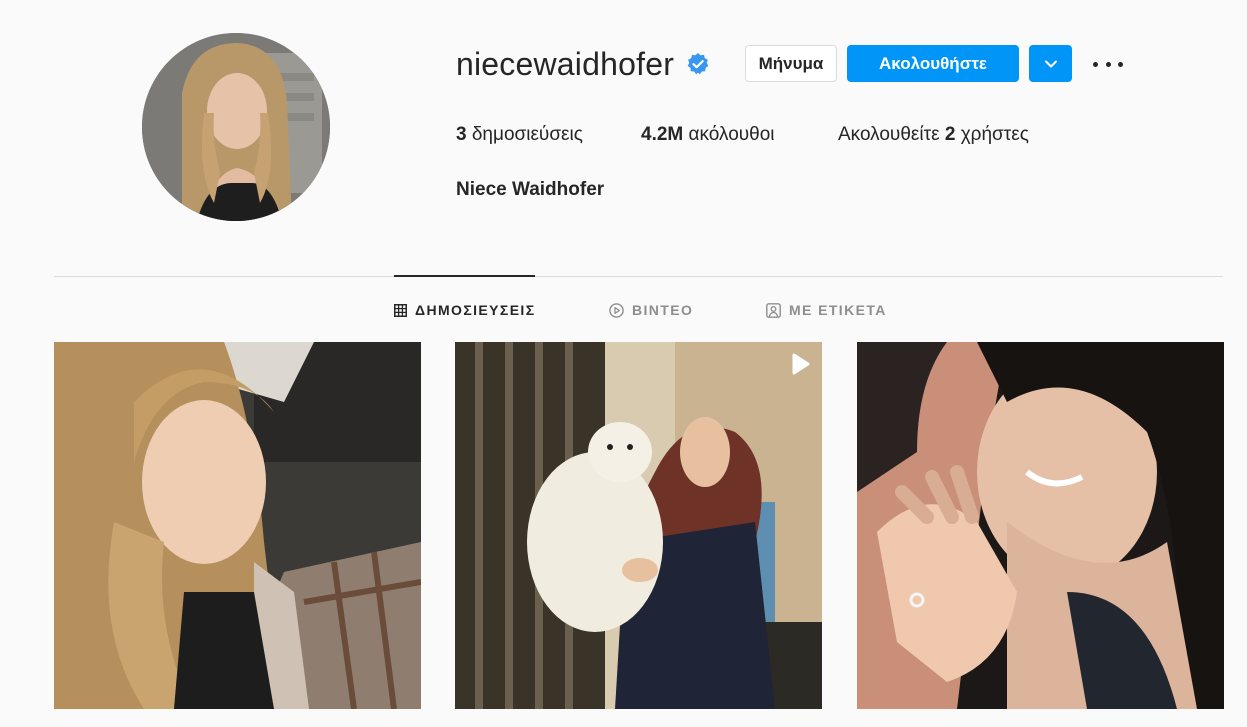  I want to click on tabs-divider, so click(638, 276).